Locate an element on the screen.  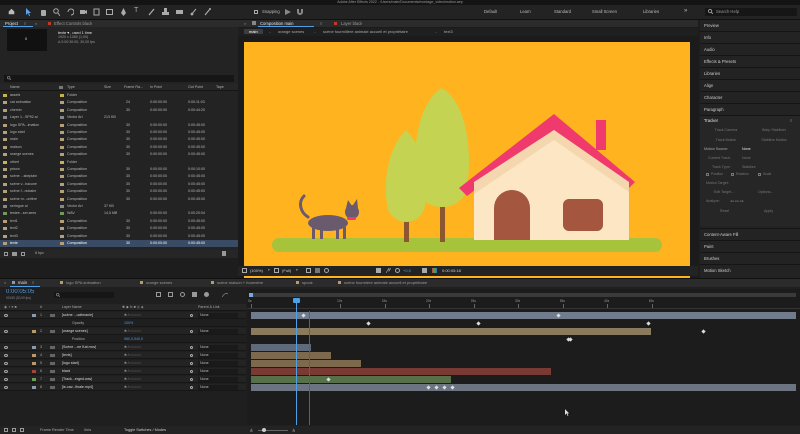
track-type-value: Stabilize is located at coordinates (749, 167).